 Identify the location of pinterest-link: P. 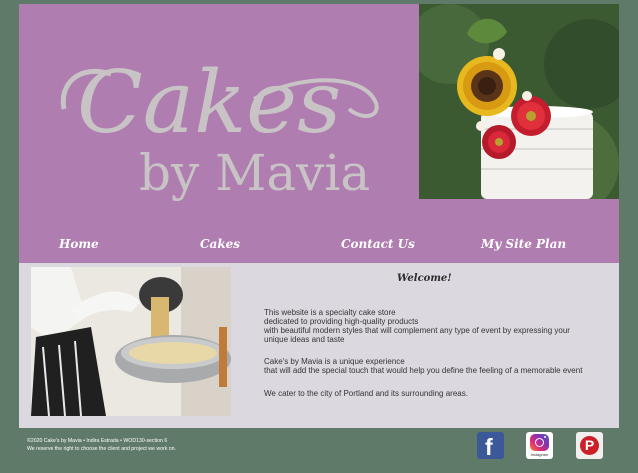
(589, 445).